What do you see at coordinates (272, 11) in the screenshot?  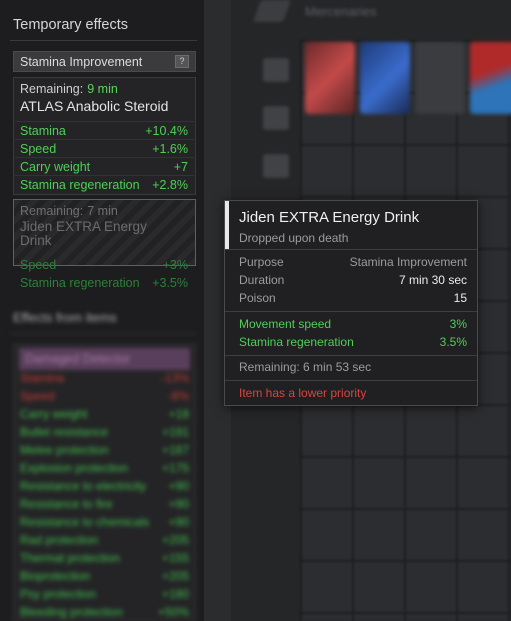 I see `tab-icon` at bounding box center [272, 11].